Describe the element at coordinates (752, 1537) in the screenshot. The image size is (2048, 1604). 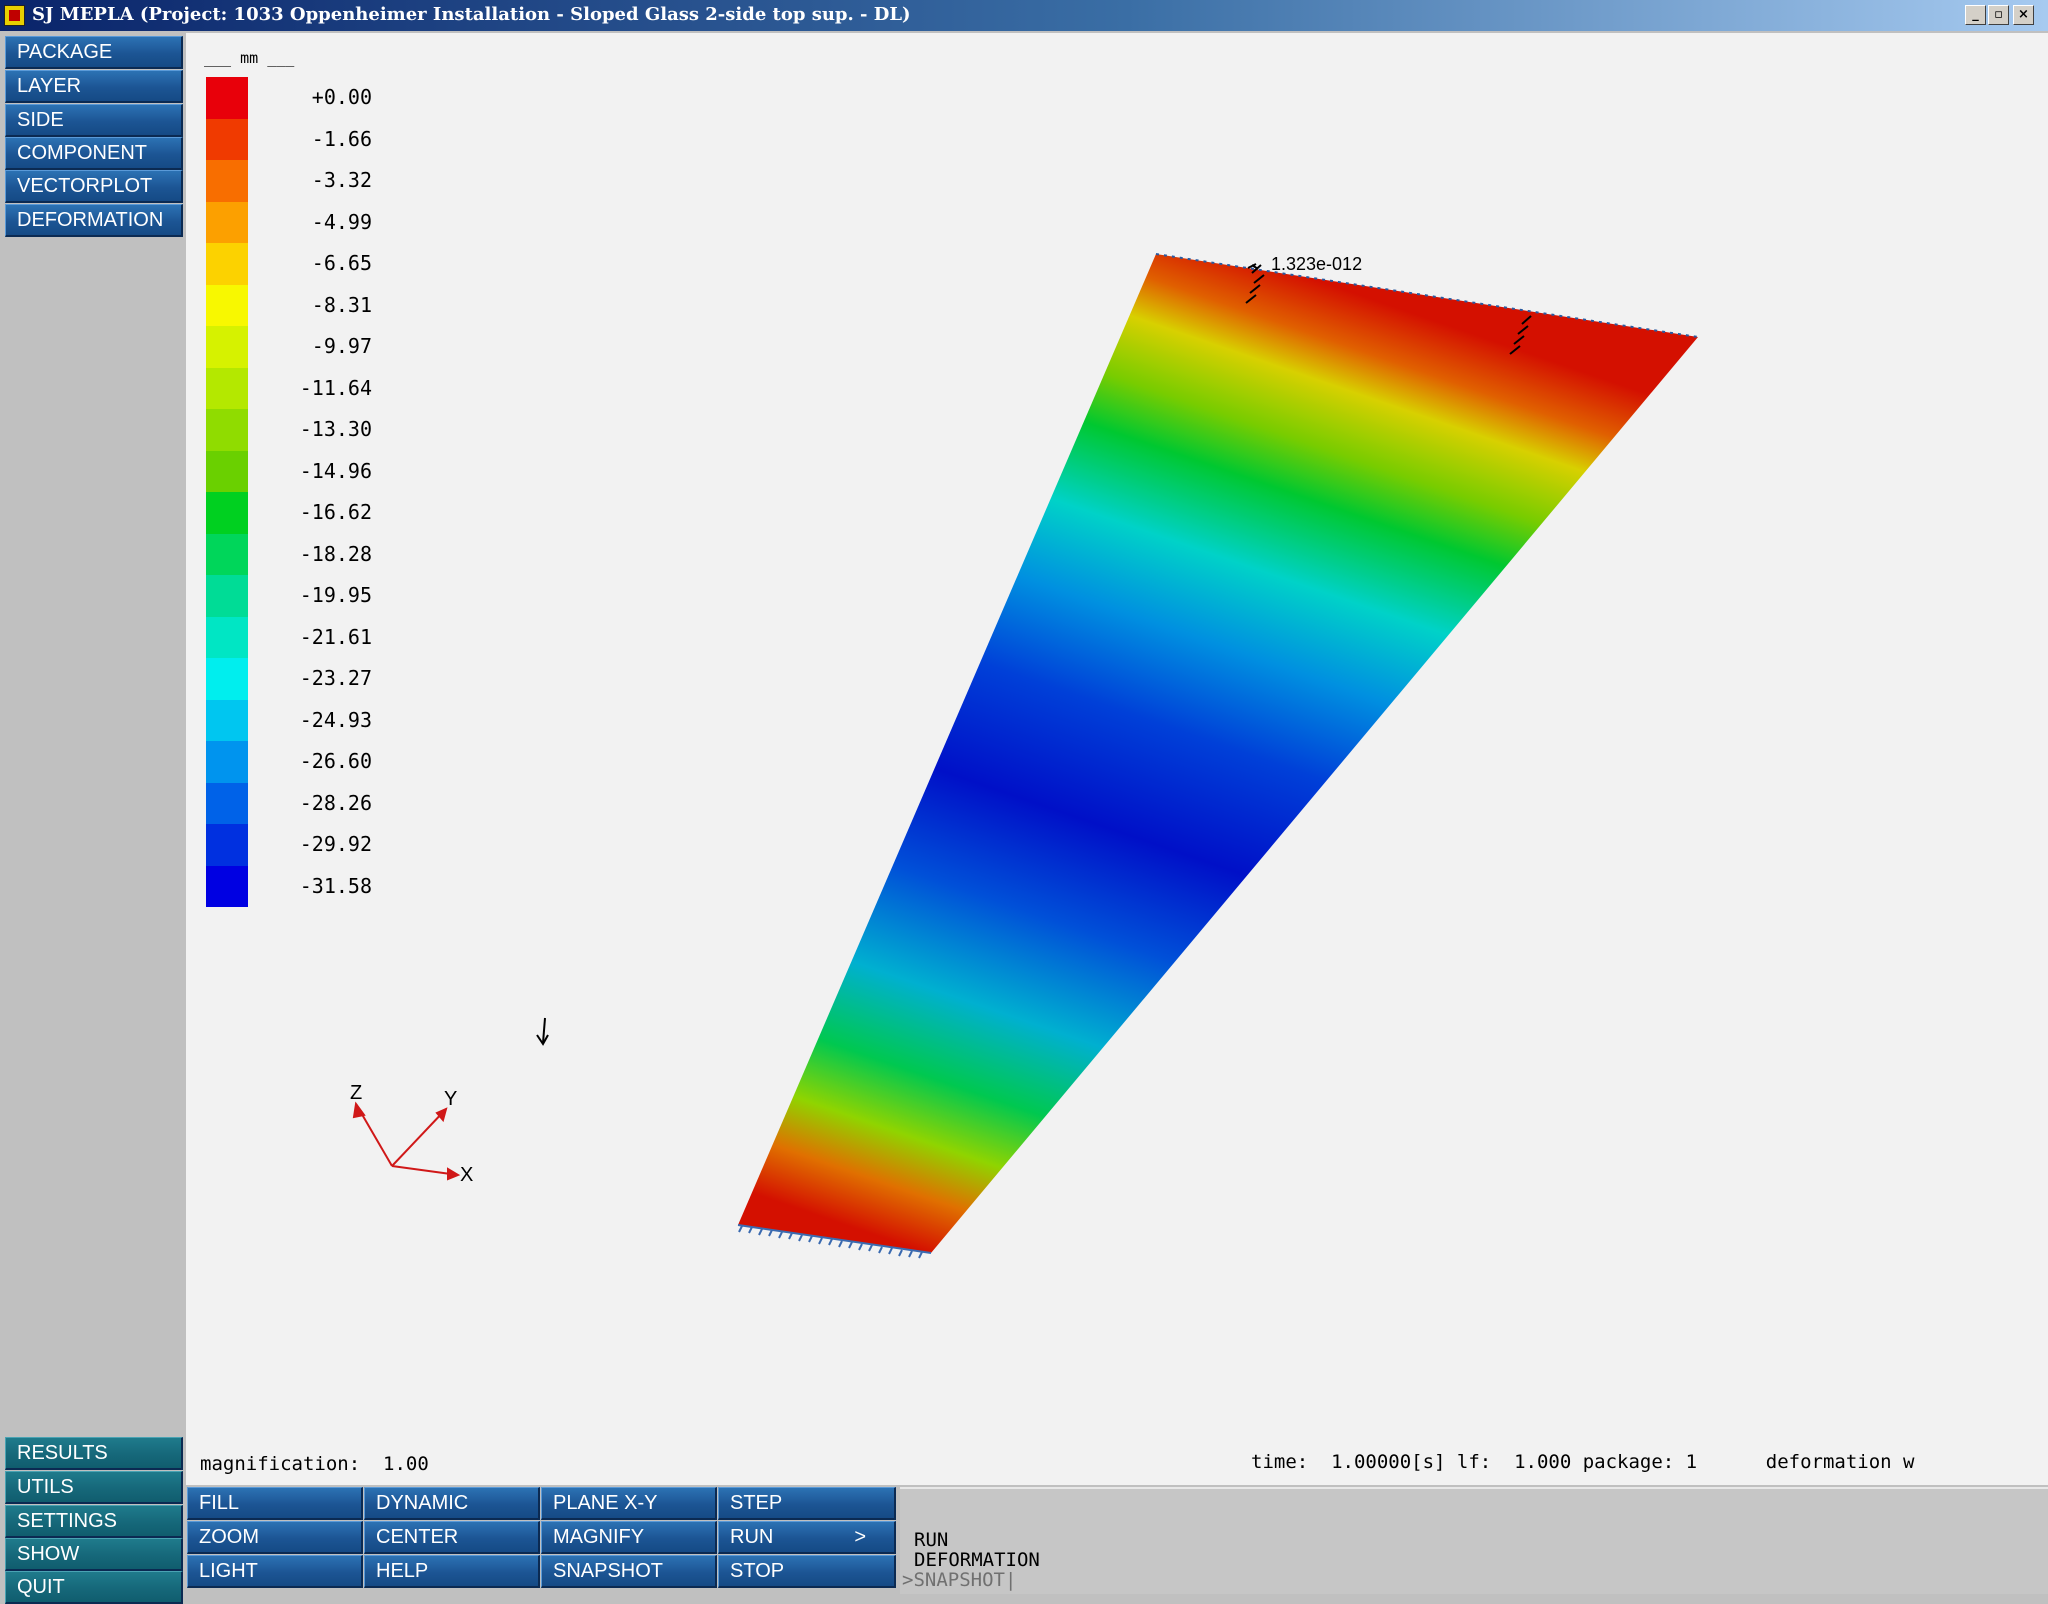
I see `run-label: RUN` at that location.